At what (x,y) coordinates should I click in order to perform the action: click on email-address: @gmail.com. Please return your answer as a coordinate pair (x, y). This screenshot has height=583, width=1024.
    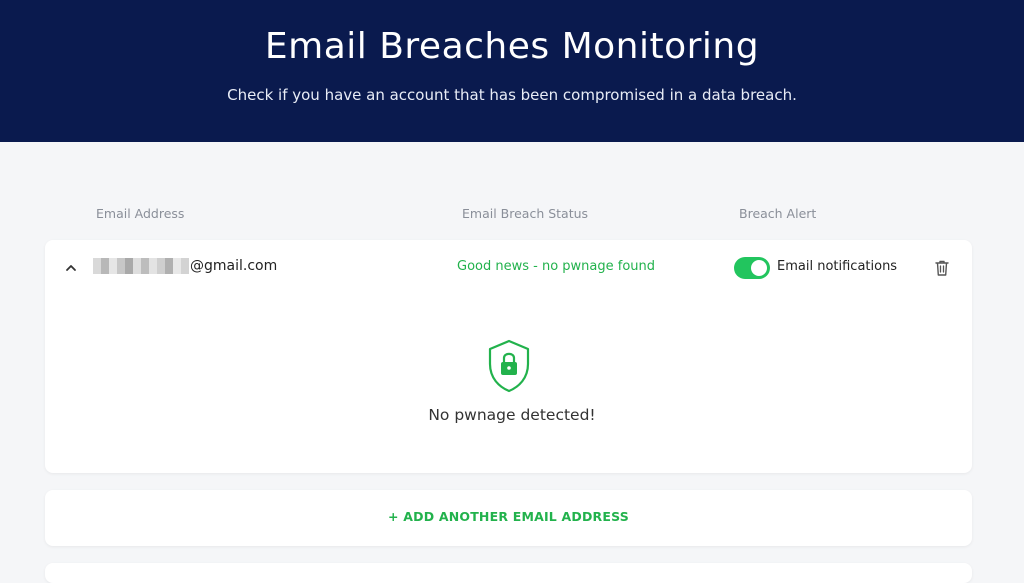
    Looking at the image, I should click on (185, 266).